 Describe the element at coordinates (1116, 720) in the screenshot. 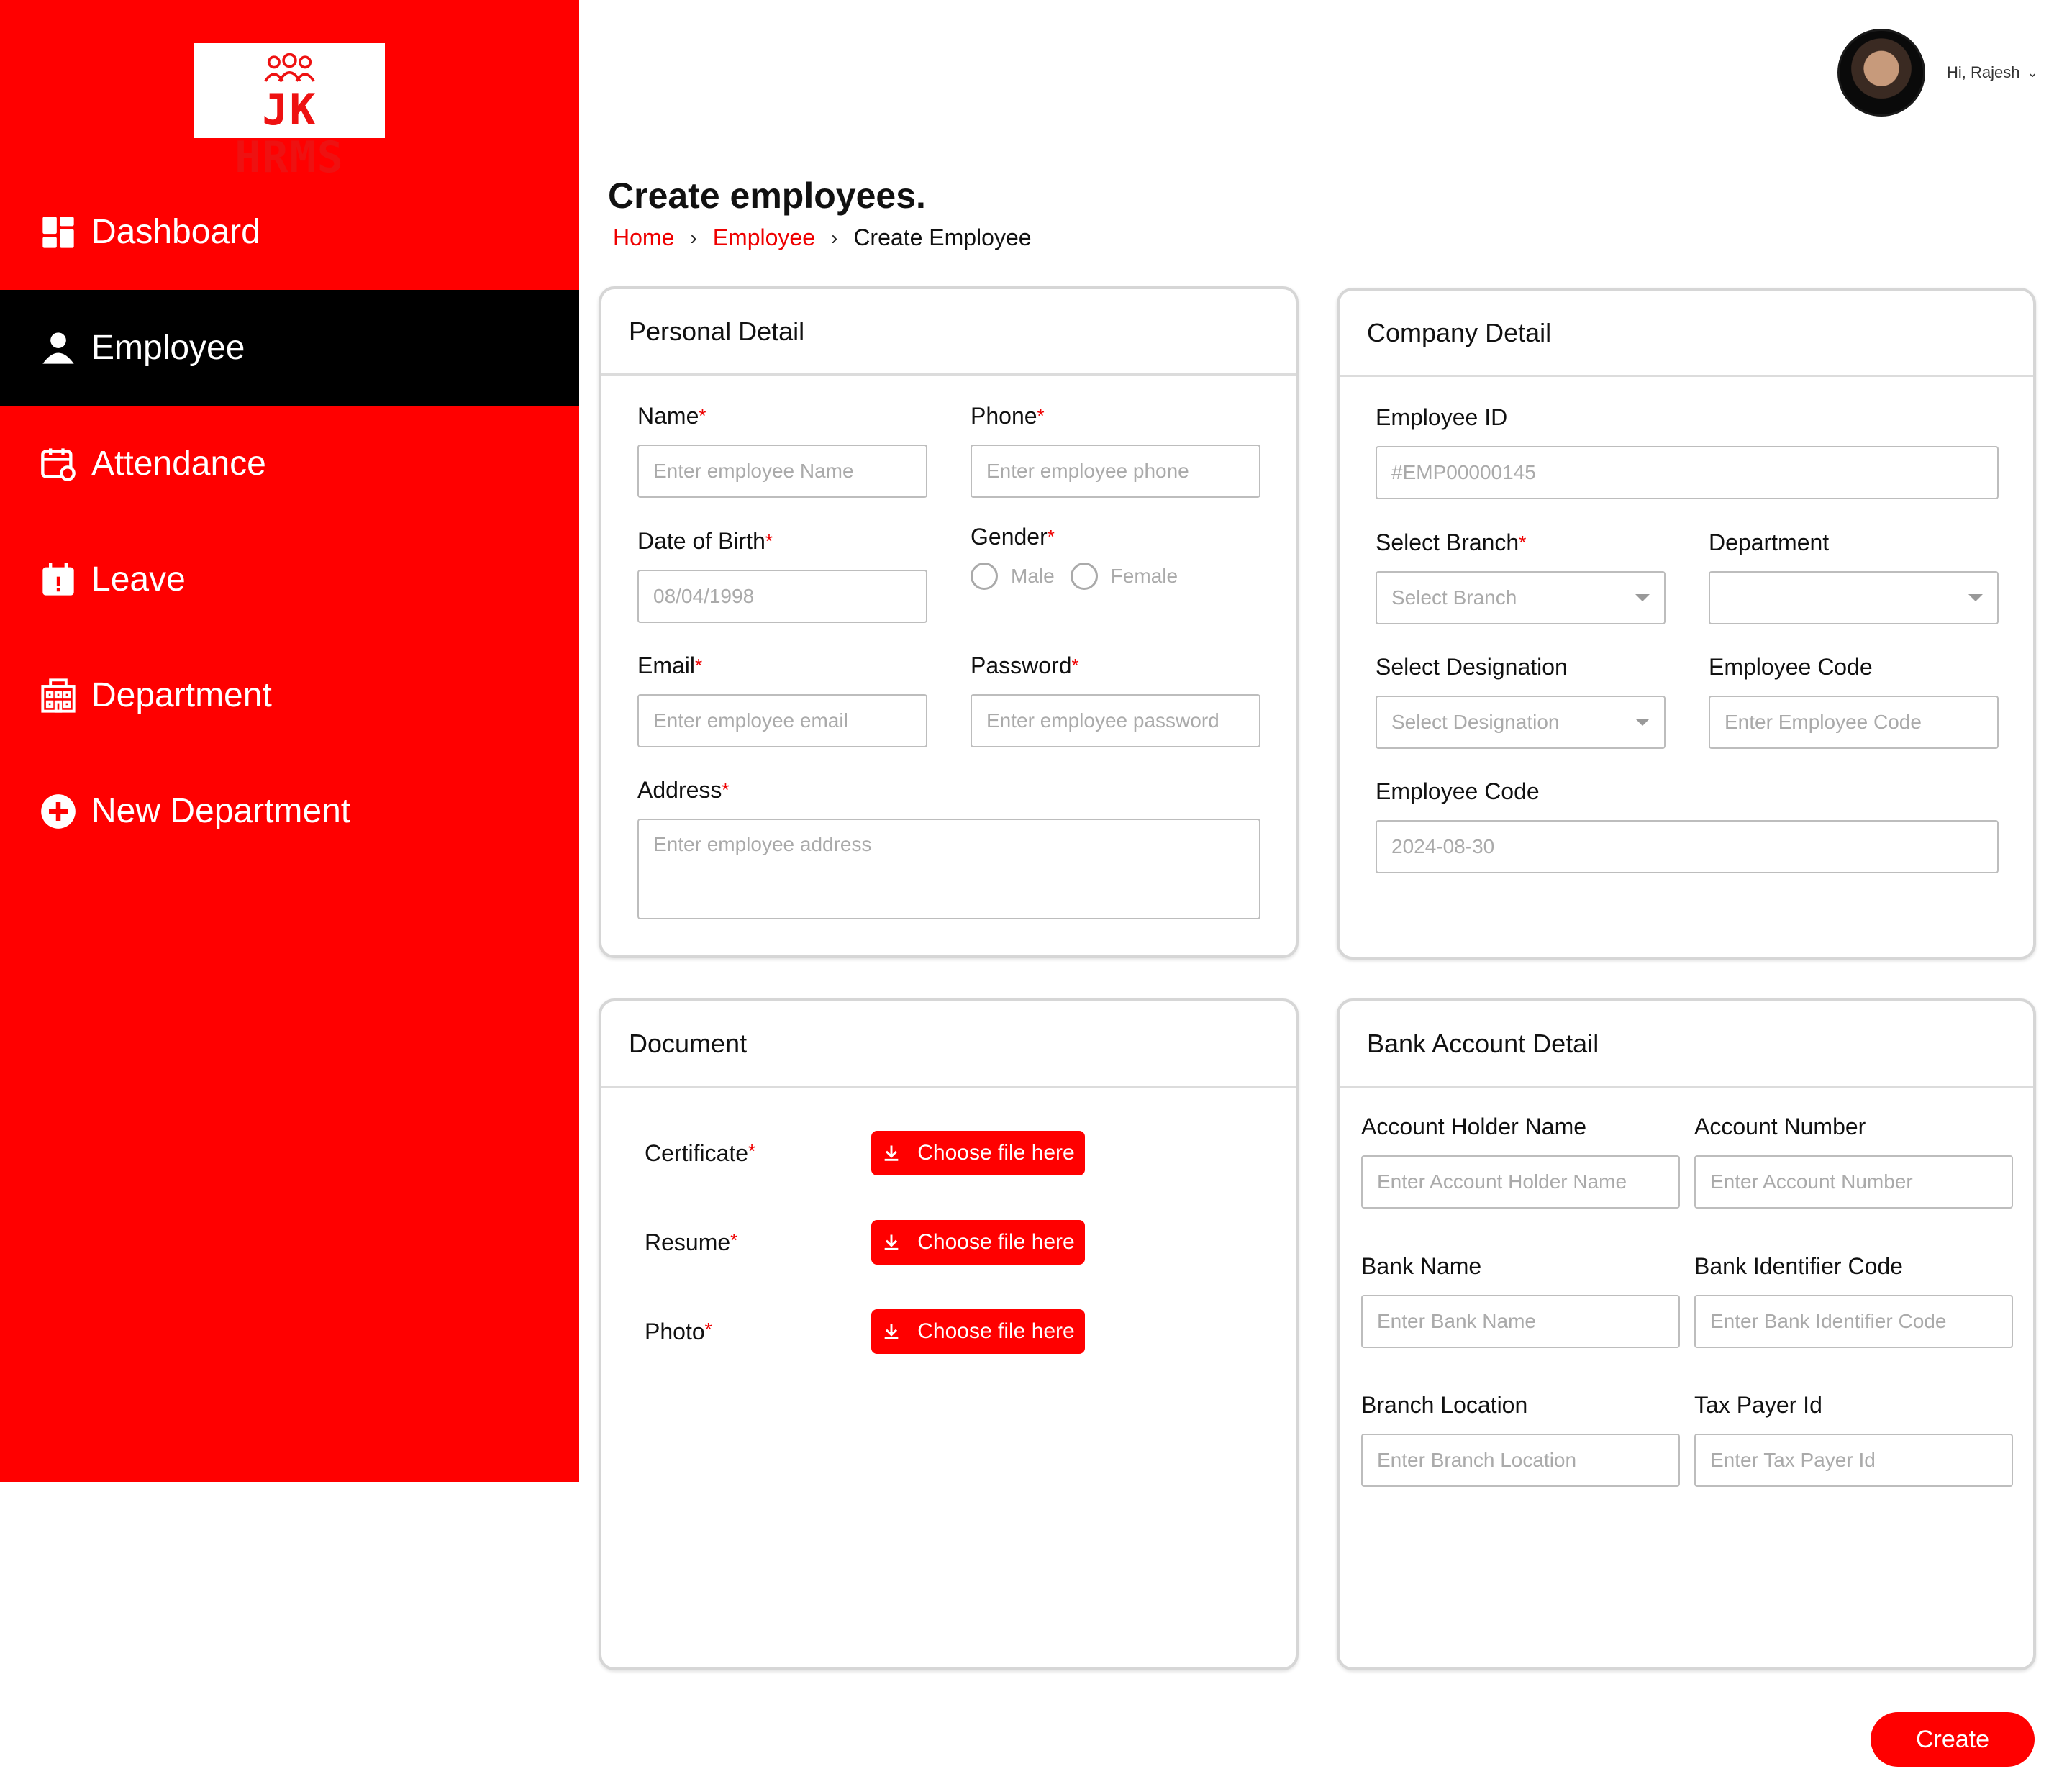

I see `password-input` at that location.